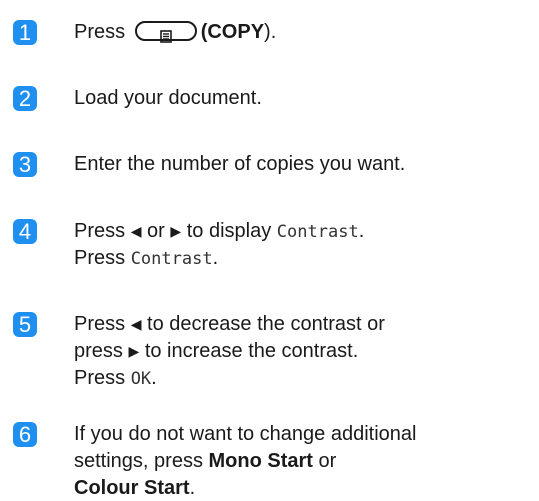  I want to click on copy-document-icon, so click(165, 36).